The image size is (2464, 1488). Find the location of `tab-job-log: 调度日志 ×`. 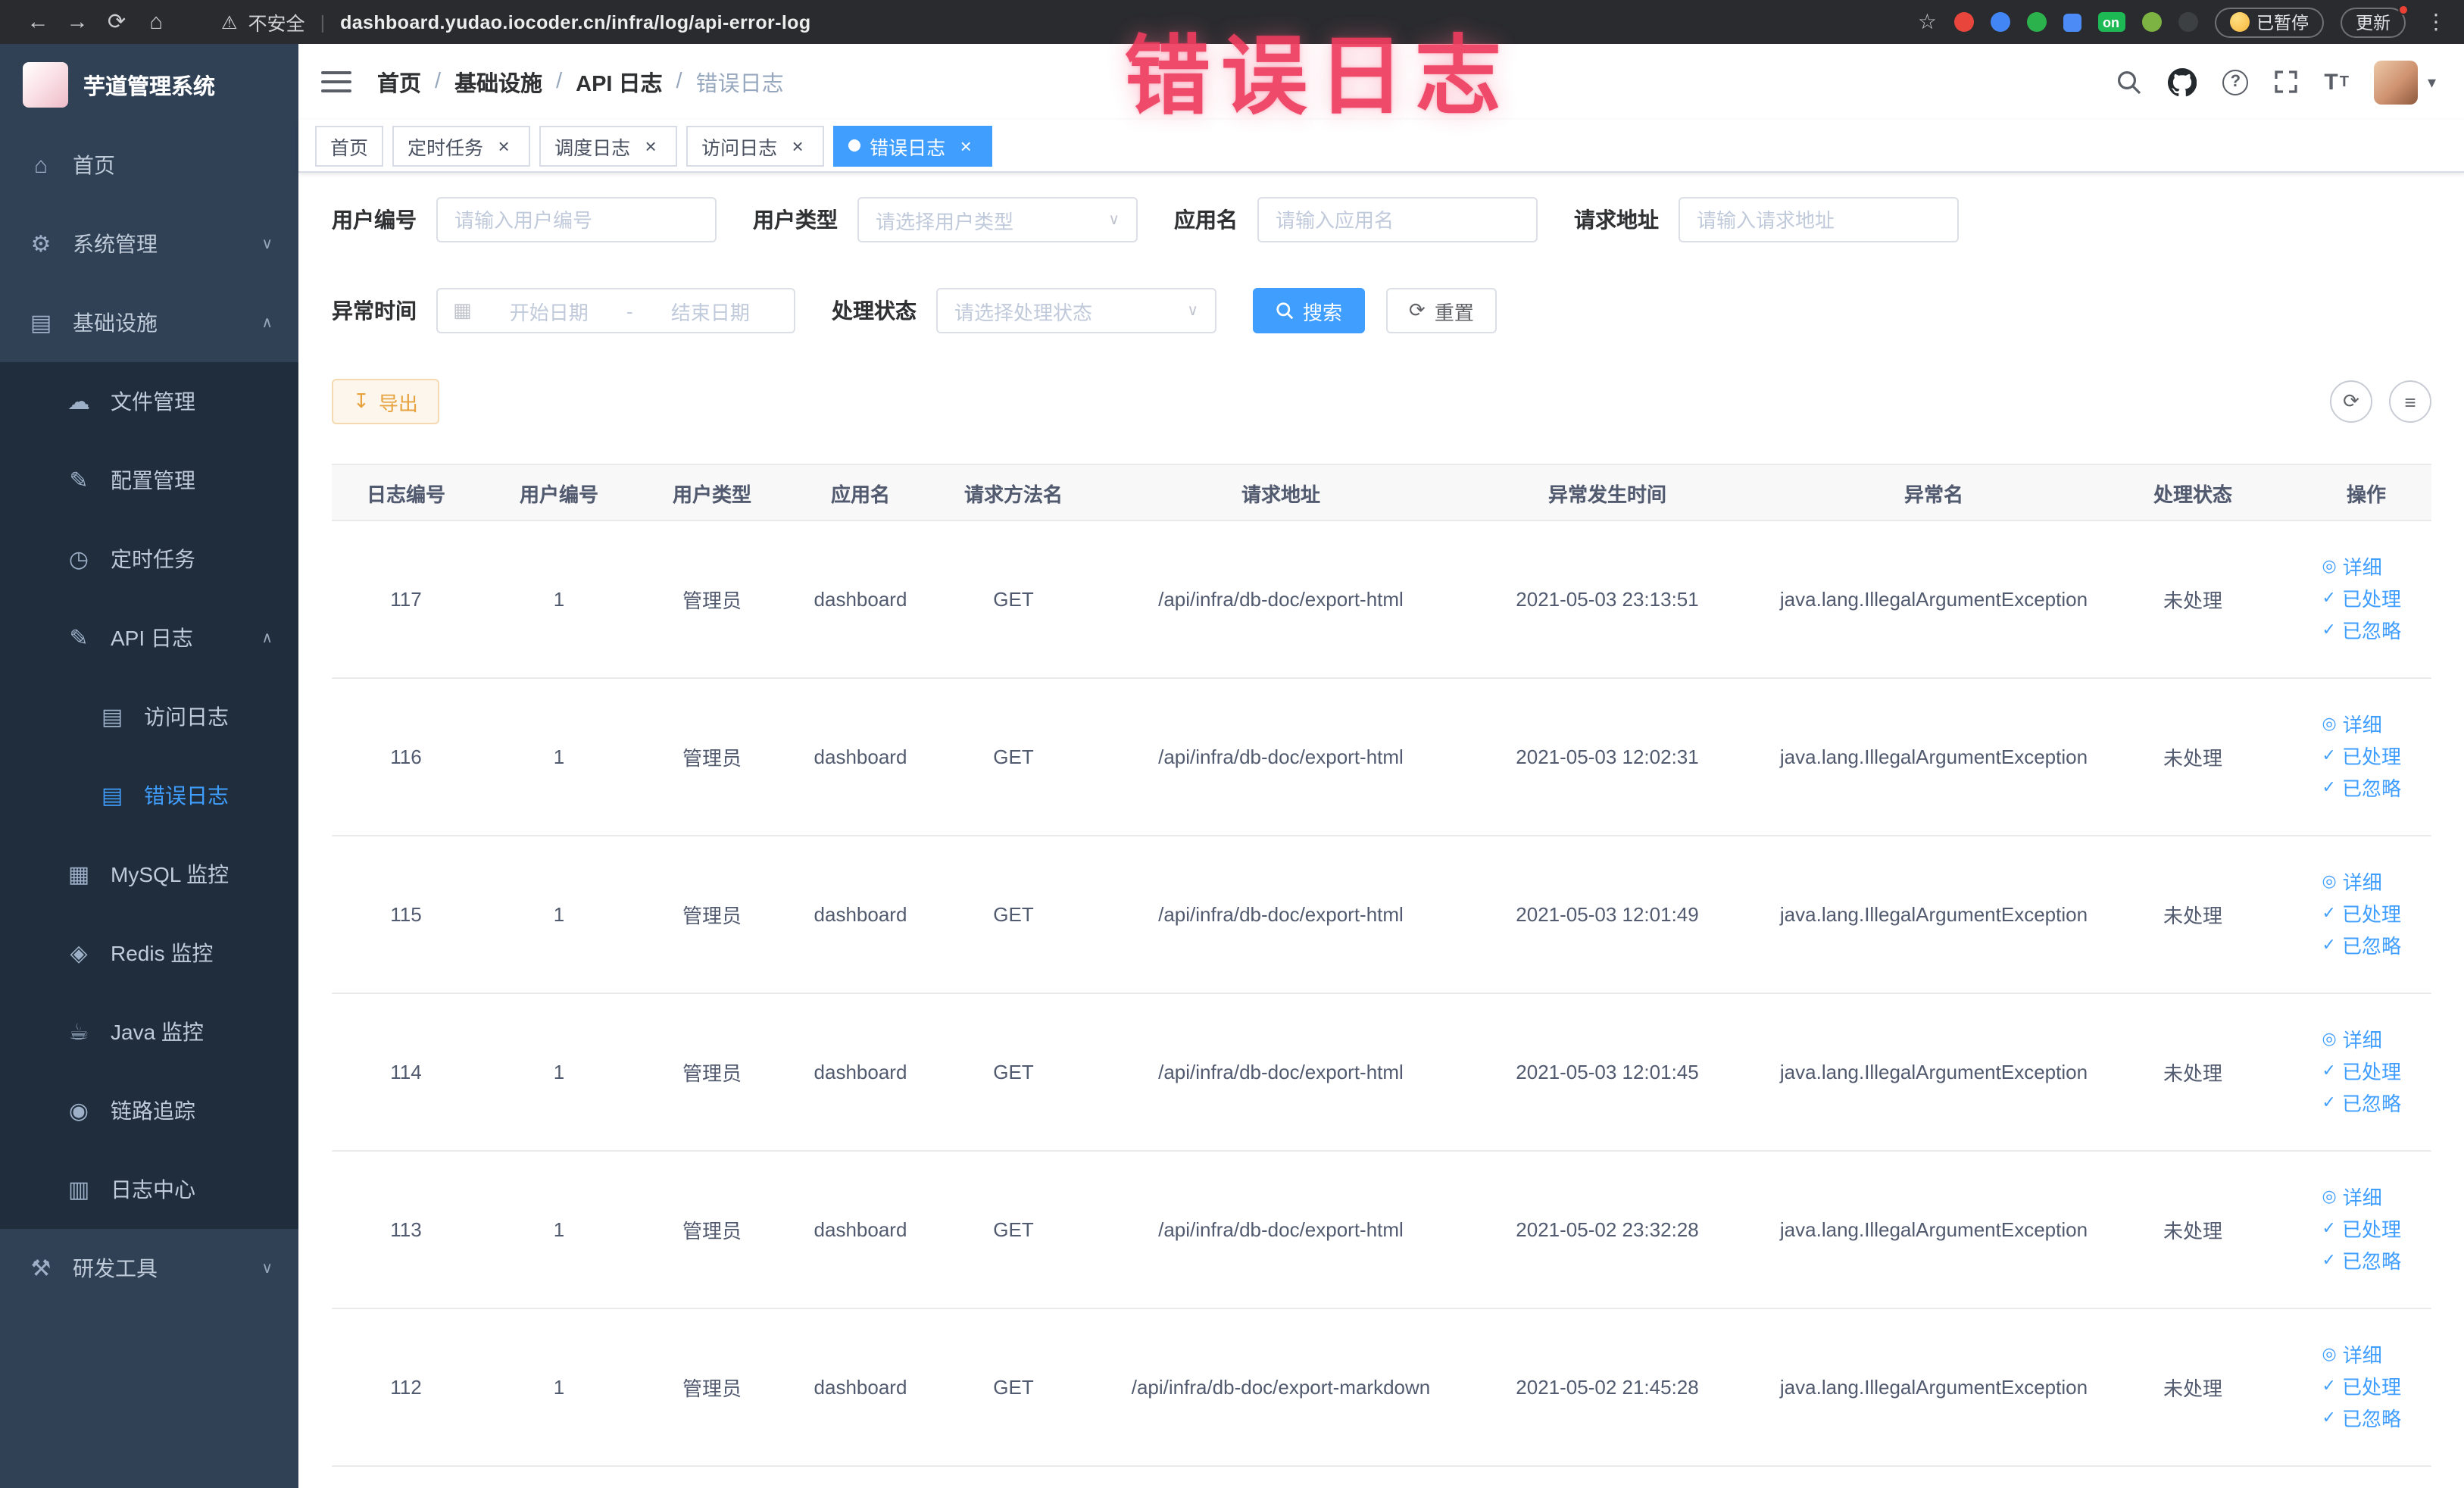

tab-job-log: 调度日志 × is located at coordinates (608, 145).